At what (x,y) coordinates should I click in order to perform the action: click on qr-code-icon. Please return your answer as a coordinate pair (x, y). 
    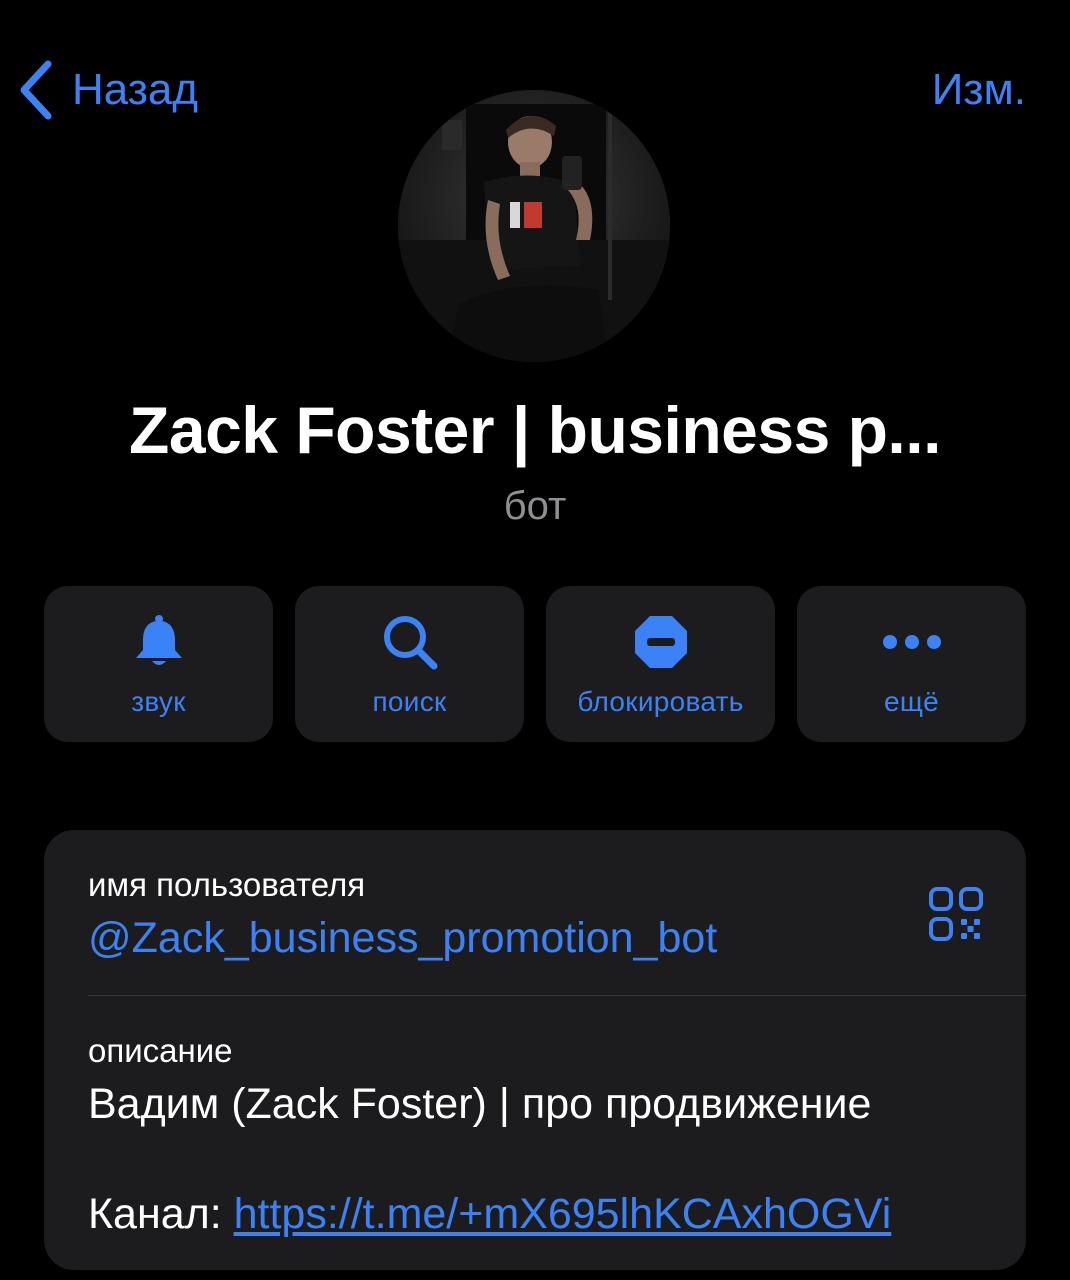
    Looking at the image, I should click on (956, 914).